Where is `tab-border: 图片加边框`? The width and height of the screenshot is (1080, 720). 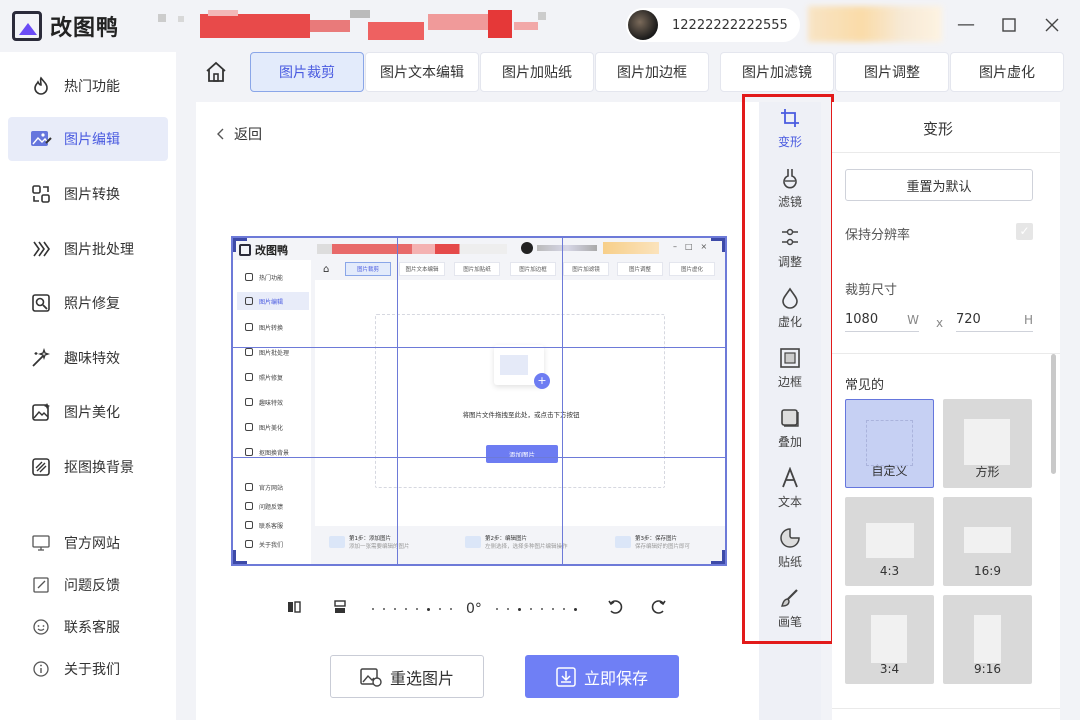
tab-border: 图片加边框 is located at coordinates (652, 72).